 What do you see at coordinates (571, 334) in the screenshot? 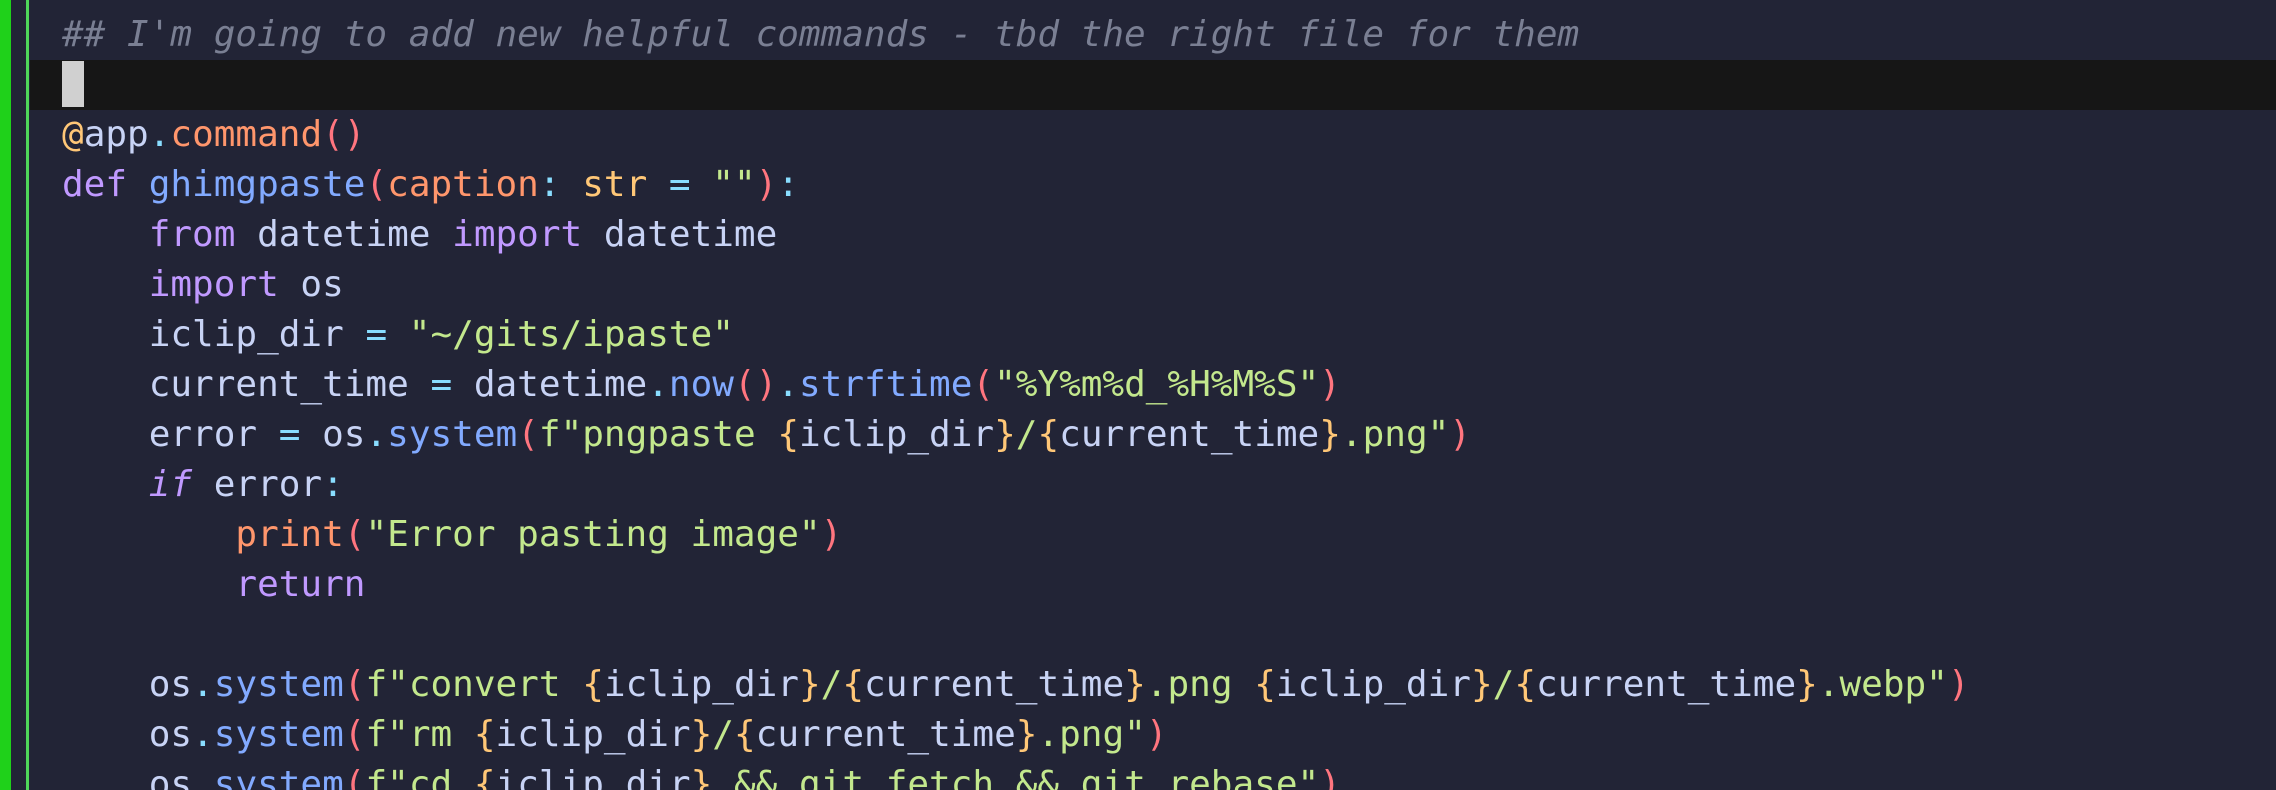
I see `code-token: "~/gits/ipaste"` at bounding box center [571, 334].